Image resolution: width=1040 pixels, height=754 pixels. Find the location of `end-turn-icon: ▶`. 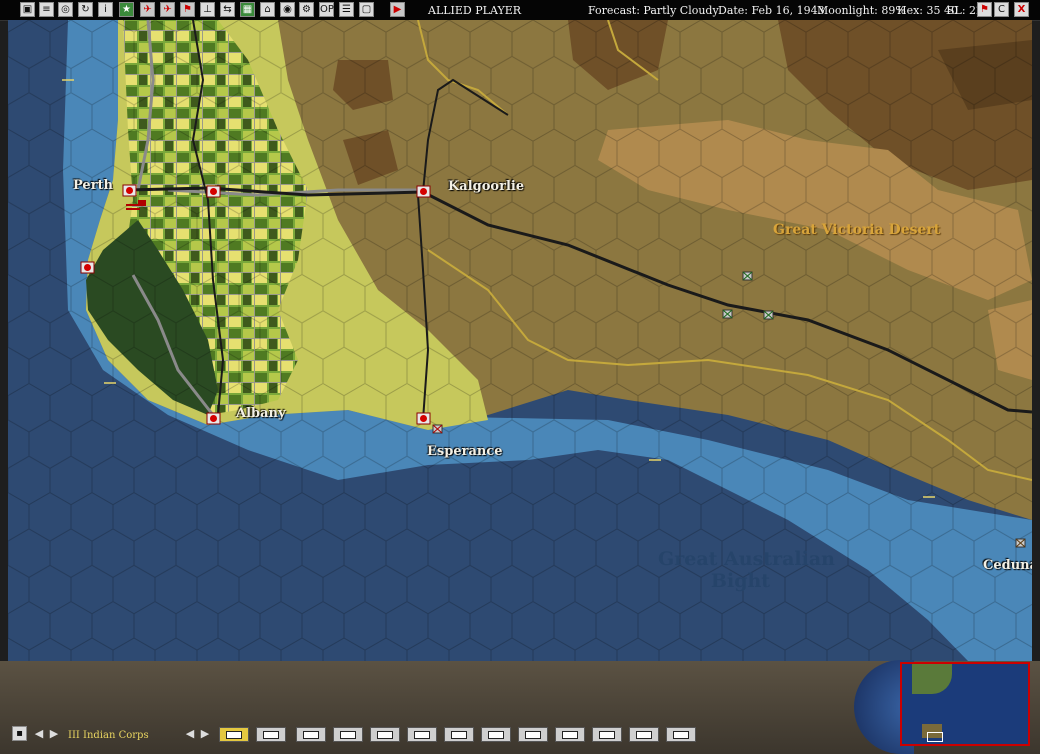

end-turn-icon: ▶ is located at coordinates (397, 9).